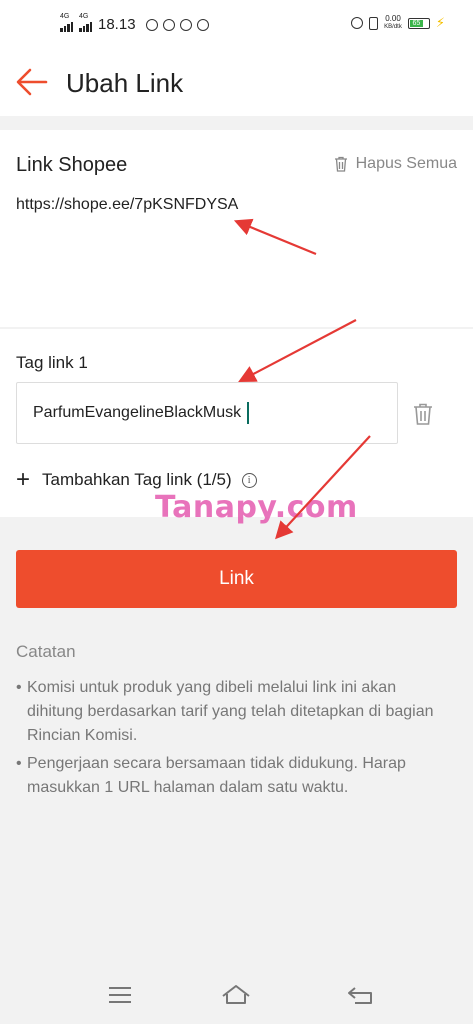  What do you see at coordinates (440, 22) in the screenshot?
I see `charging-icon: ⚡` at bounding box center [440, 22].